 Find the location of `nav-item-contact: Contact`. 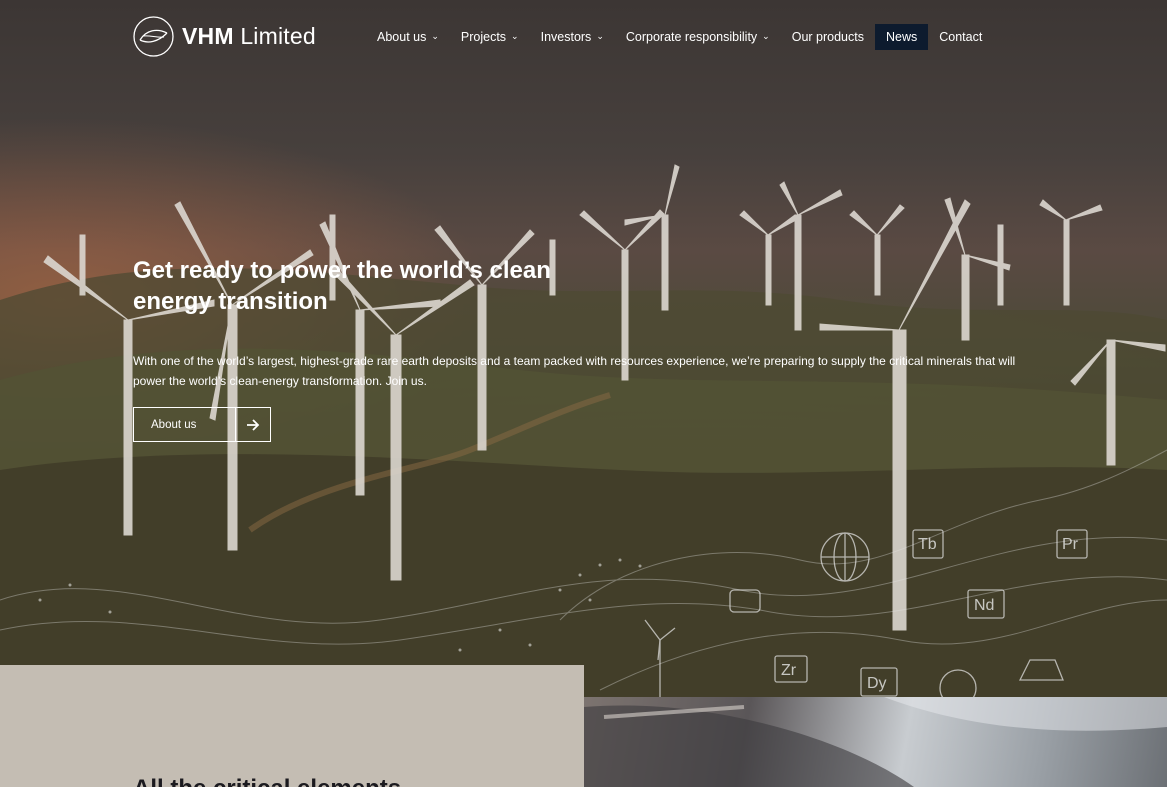

nav-item-contact: Contact is located at coordinates (960, 37).